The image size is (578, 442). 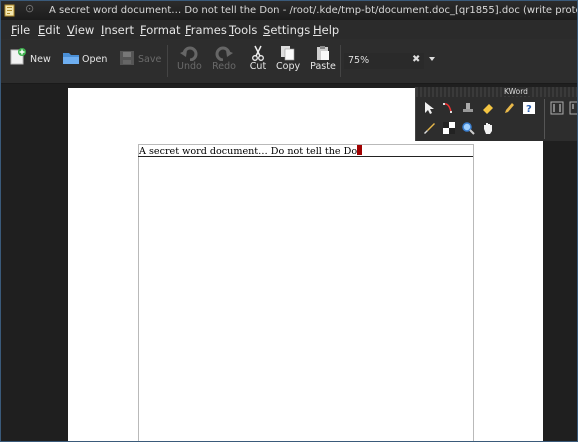 What do you see at coordinates (206, 30) in the screenshot?
I see `menu-frames: Frames` at bounding box center [206, 30].